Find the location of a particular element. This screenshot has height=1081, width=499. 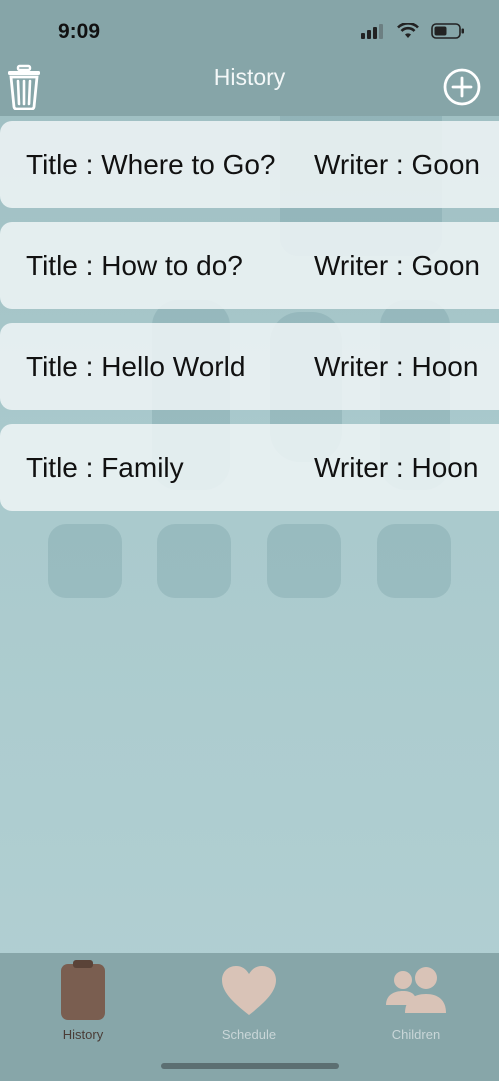

list-item: Title : Where to Go? Writer : Goon is located at coordinates (249, 164).